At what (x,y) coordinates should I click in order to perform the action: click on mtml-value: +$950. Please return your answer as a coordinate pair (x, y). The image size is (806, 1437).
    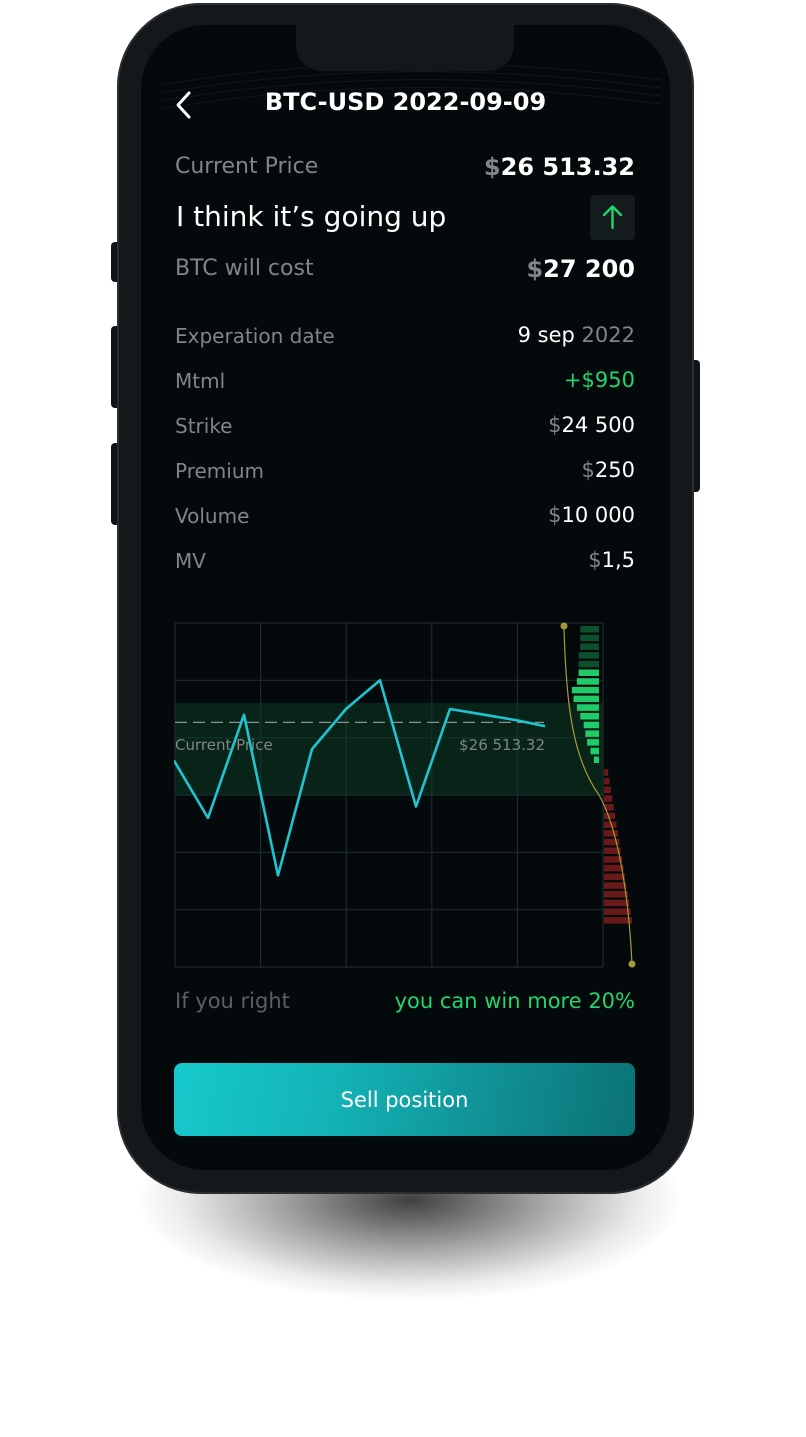
    Looking at the image, I should click on (599, 380).